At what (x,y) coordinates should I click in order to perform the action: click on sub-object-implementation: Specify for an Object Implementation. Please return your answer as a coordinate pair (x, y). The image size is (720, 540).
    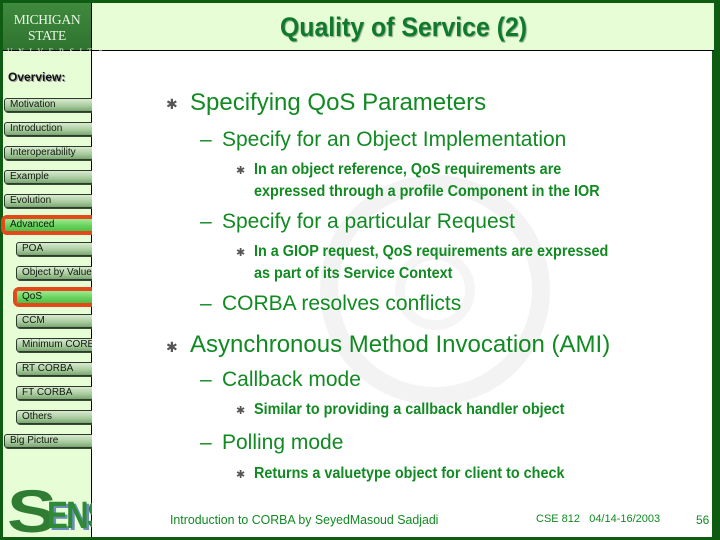
    Looking at the image, I should click on (394, 139).